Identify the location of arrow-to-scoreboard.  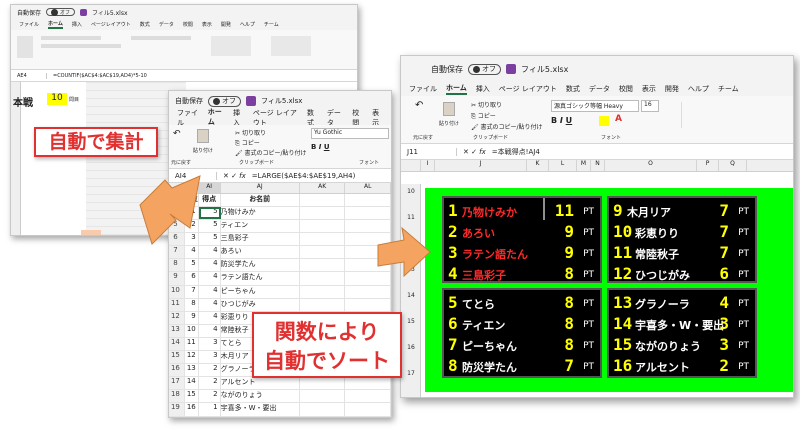
(404, 252).